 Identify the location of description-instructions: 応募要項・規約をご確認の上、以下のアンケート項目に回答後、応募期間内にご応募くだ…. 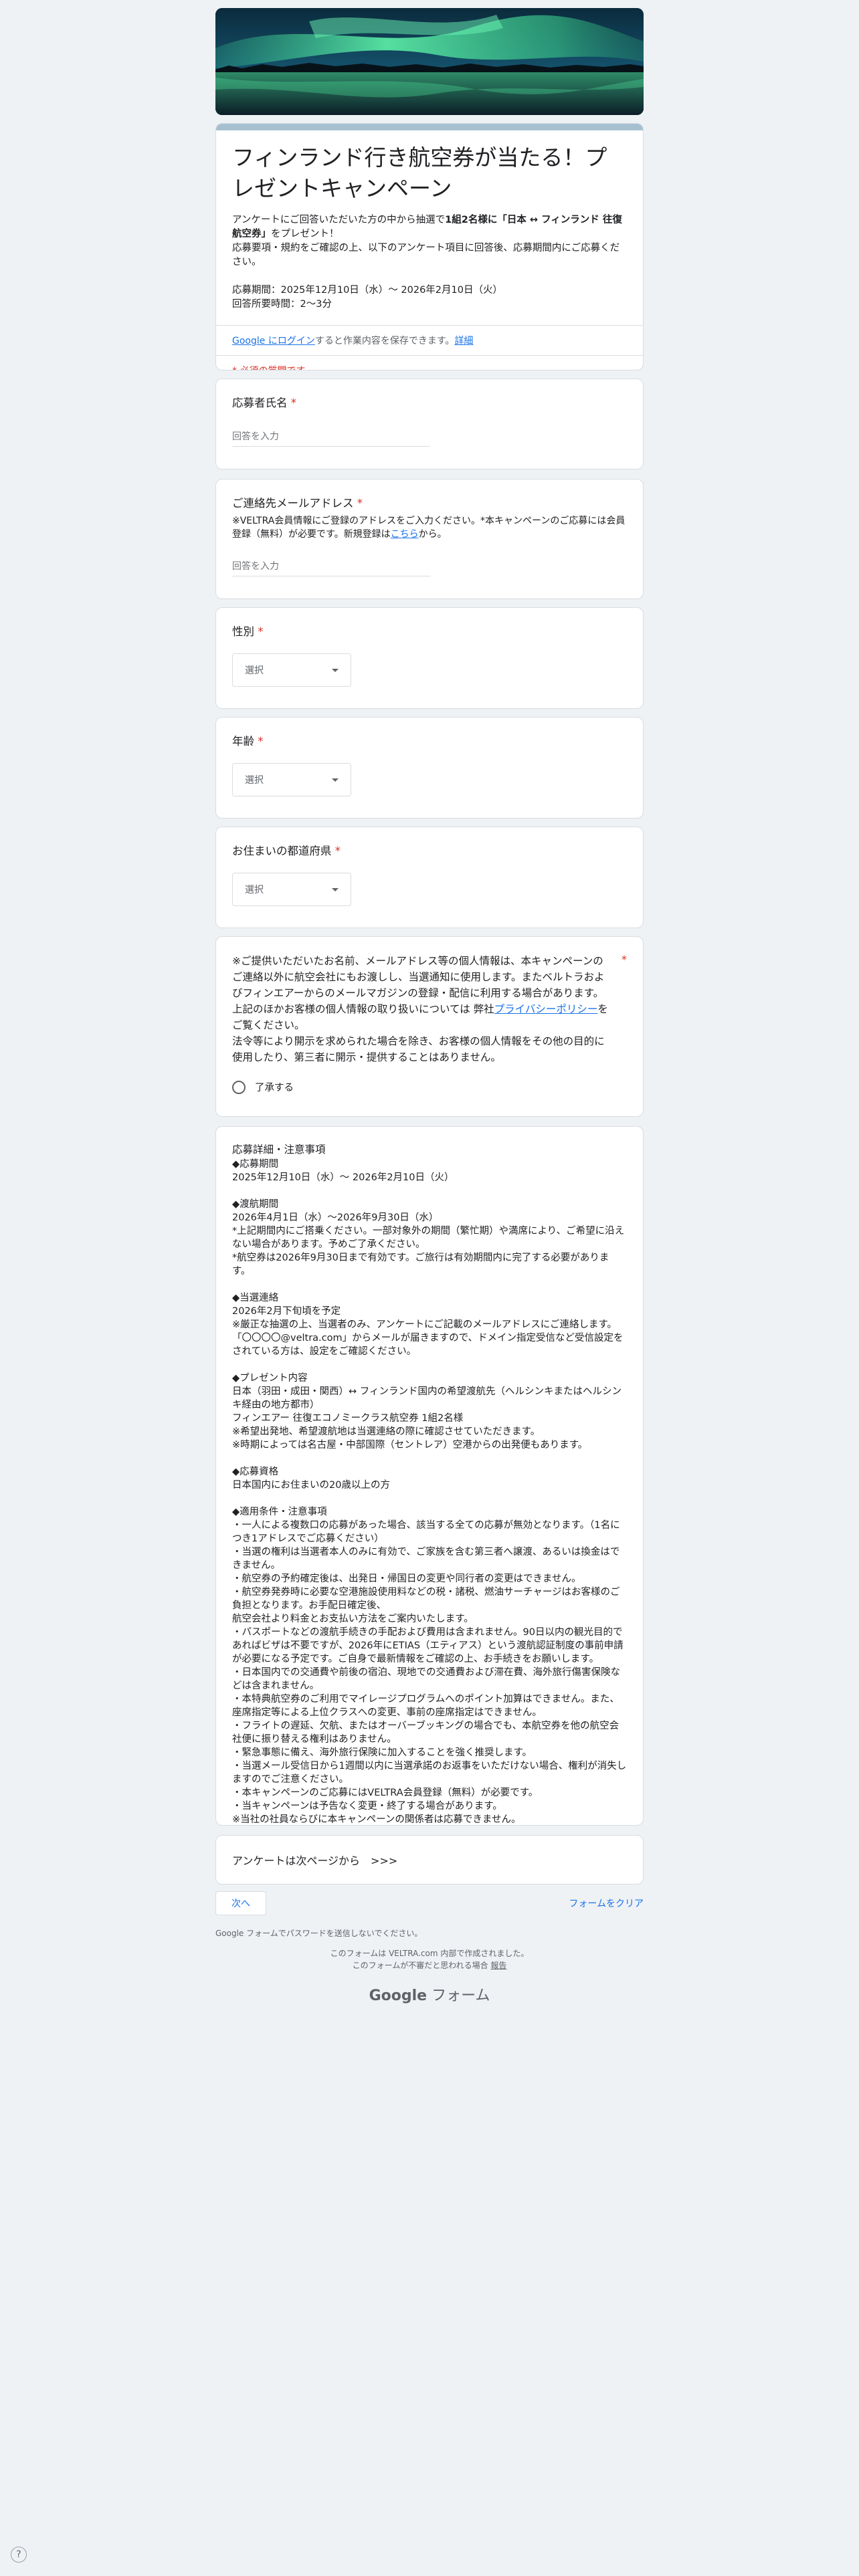
(426, 255).